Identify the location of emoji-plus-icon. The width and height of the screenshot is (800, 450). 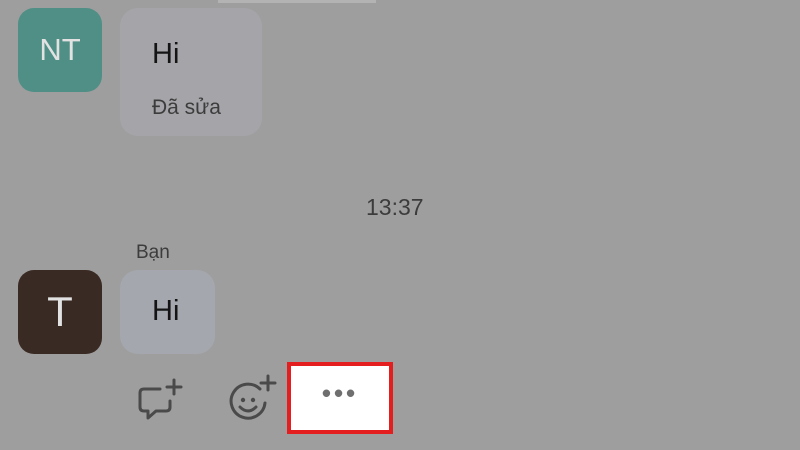
(253, 397).